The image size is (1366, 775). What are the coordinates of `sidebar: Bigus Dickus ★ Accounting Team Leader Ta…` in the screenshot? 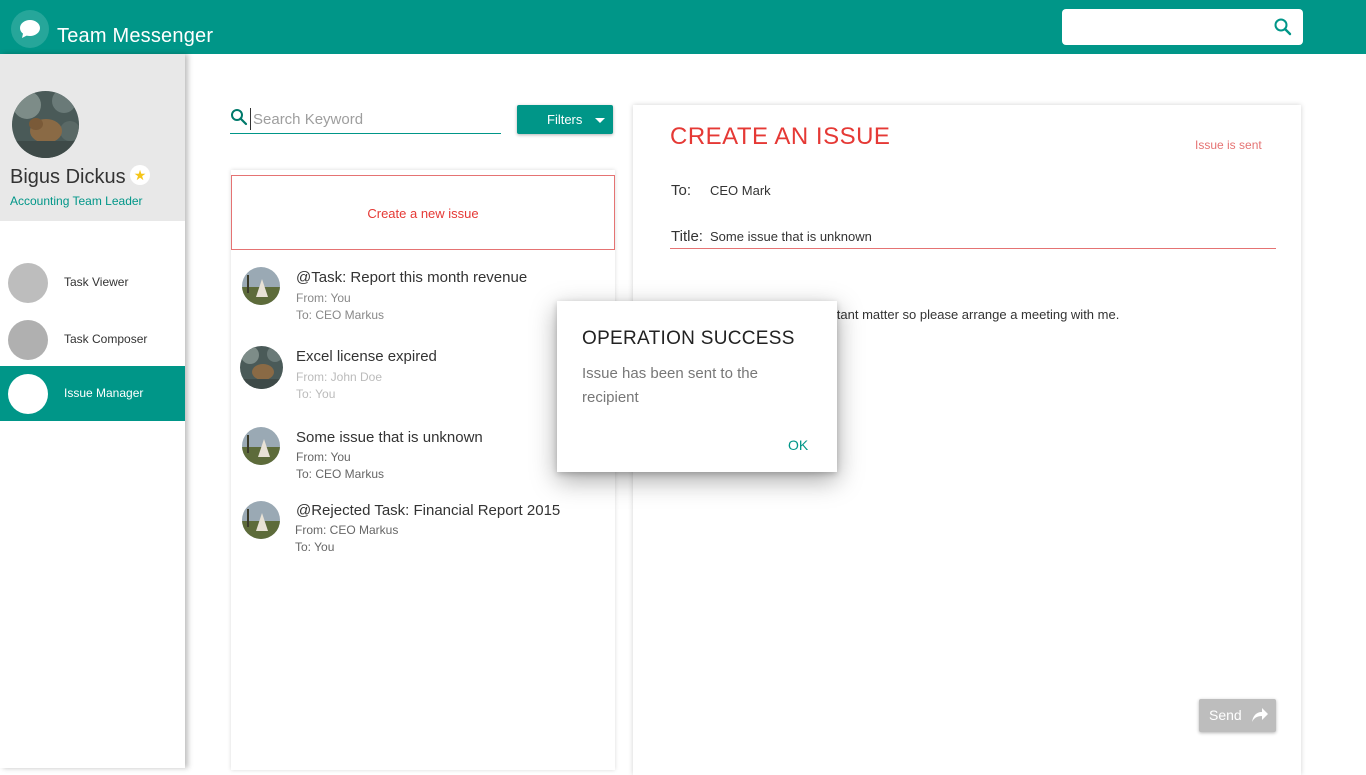 It's located at (92, 411).